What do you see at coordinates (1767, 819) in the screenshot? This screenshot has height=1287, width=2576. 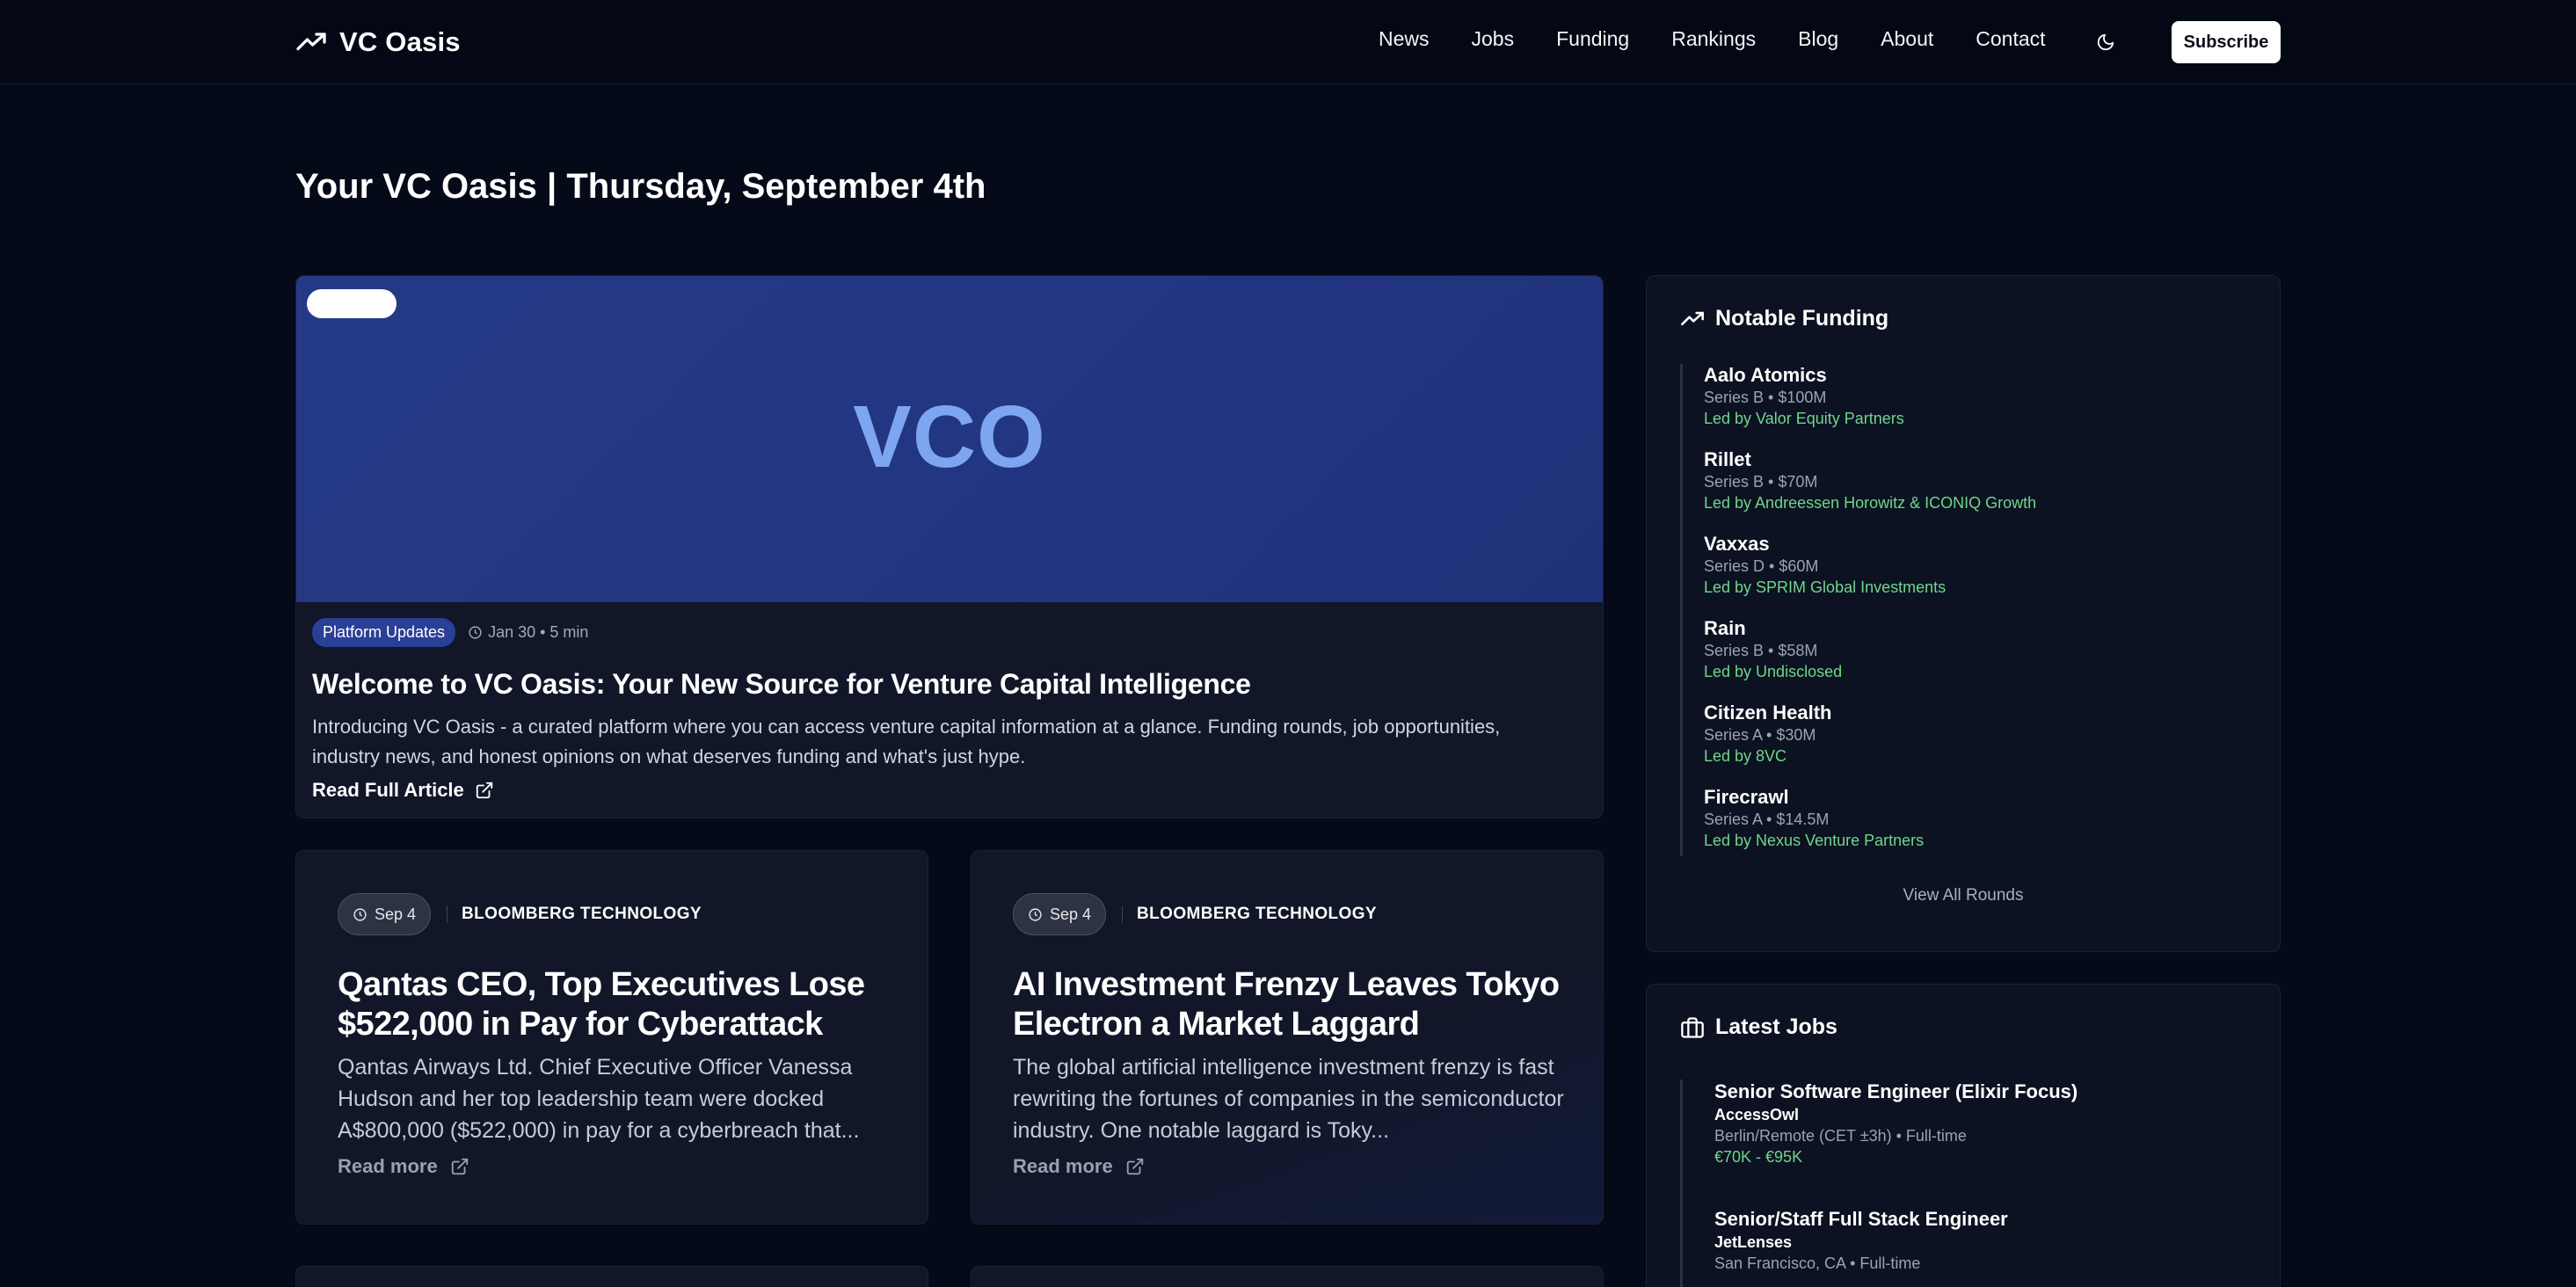 I see `funding-round: Series A • $14.5M` at bounding box center [1767, 819].